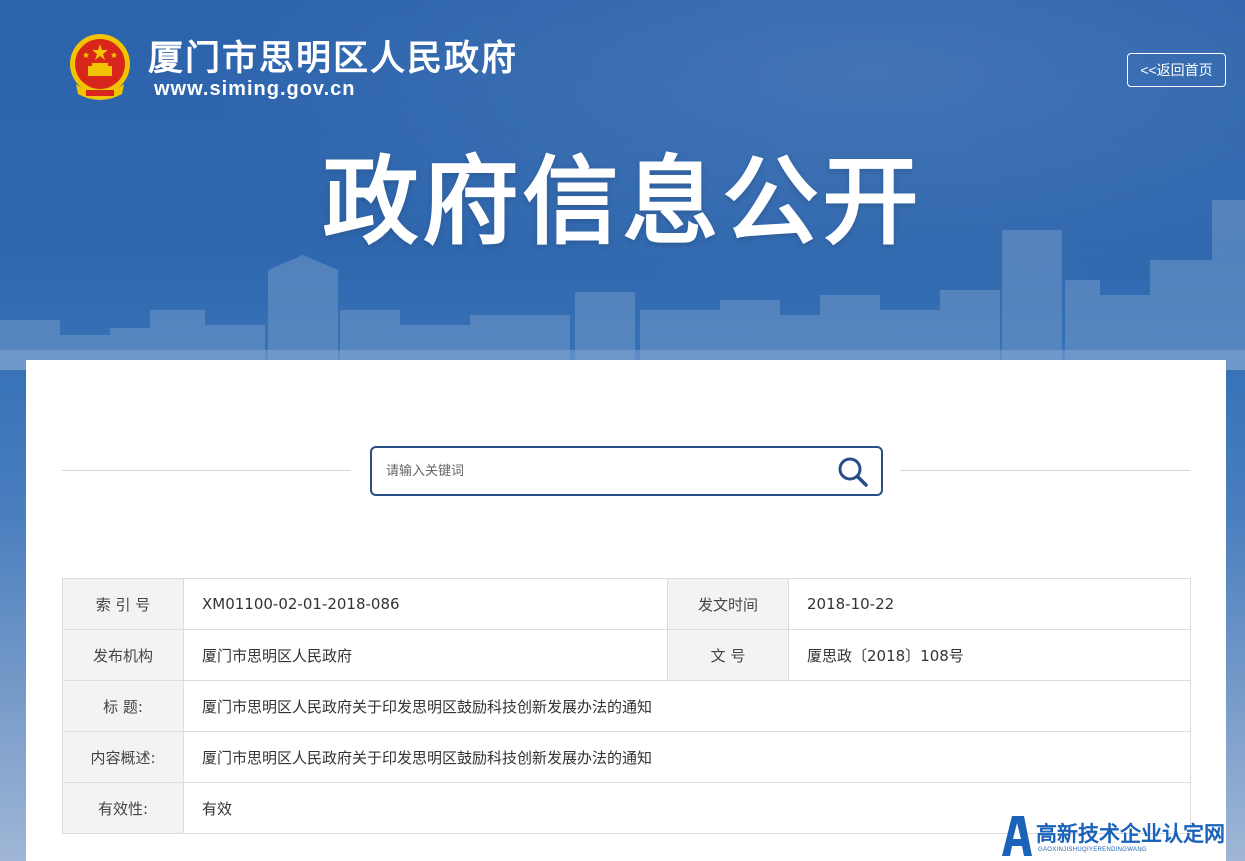  What do you see at coordinates (1176, 70) in the screenshot?
I see `back-to-home-button: <<返回首页` at bounding box center [1176, 70].